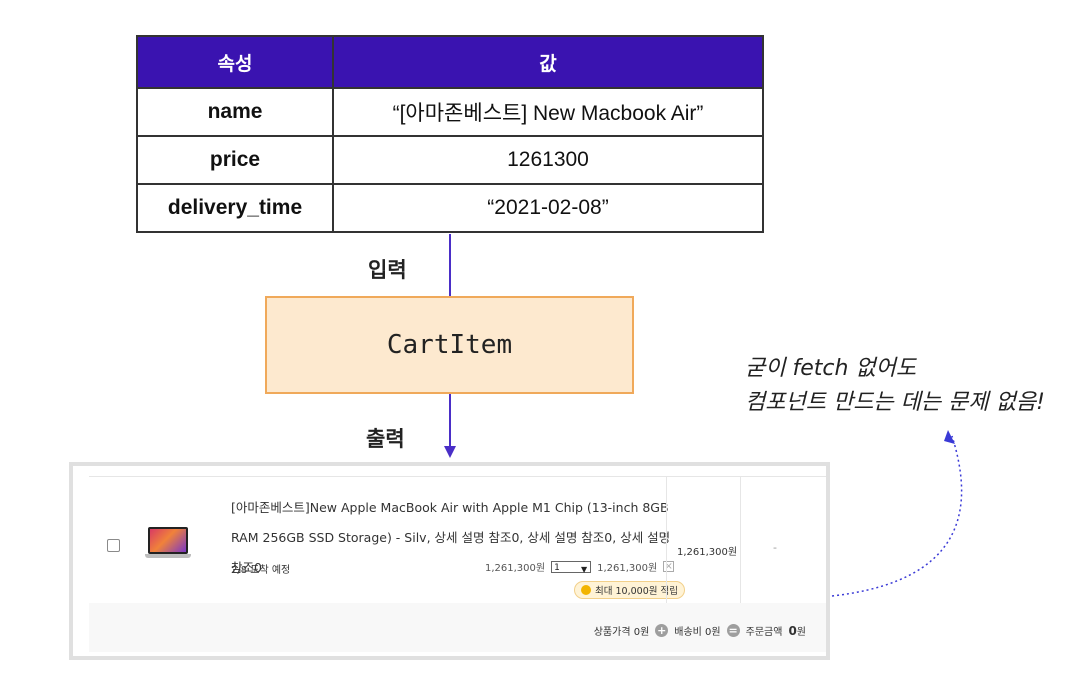  Describe the element at coordinates (235, 208) in the screenshot. I see `row-key-delivery-time: delivery_time` at that location.